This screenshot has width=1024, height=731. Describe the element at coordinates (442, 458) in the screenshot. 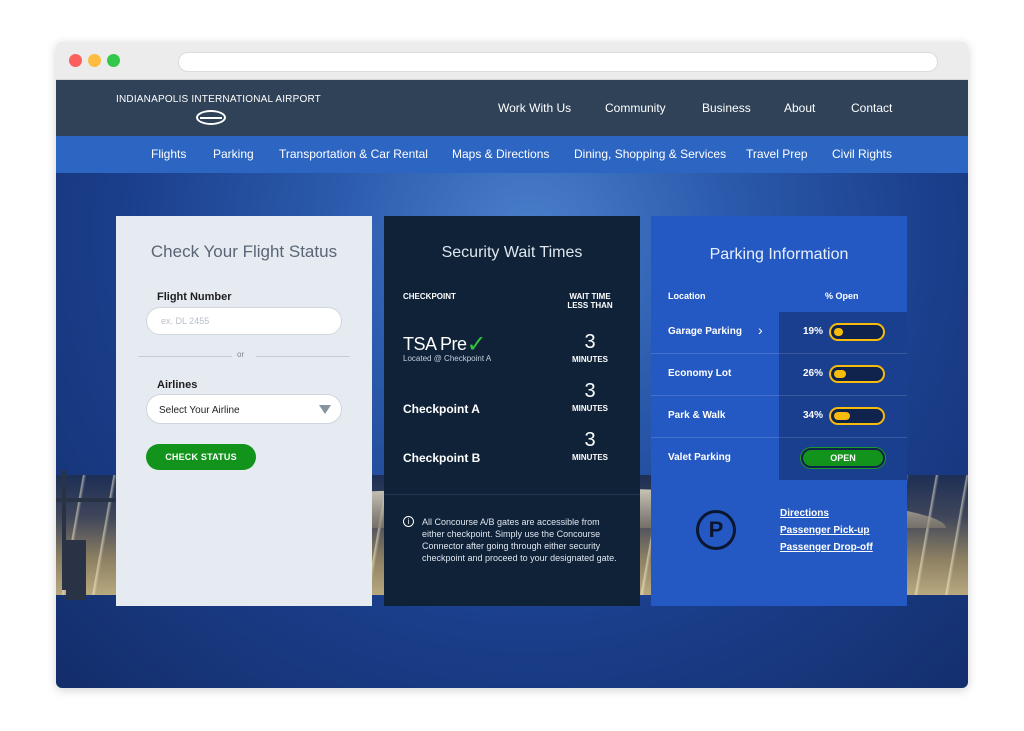

I see `checkpoint-b-label: Checkpoint B` at that location.